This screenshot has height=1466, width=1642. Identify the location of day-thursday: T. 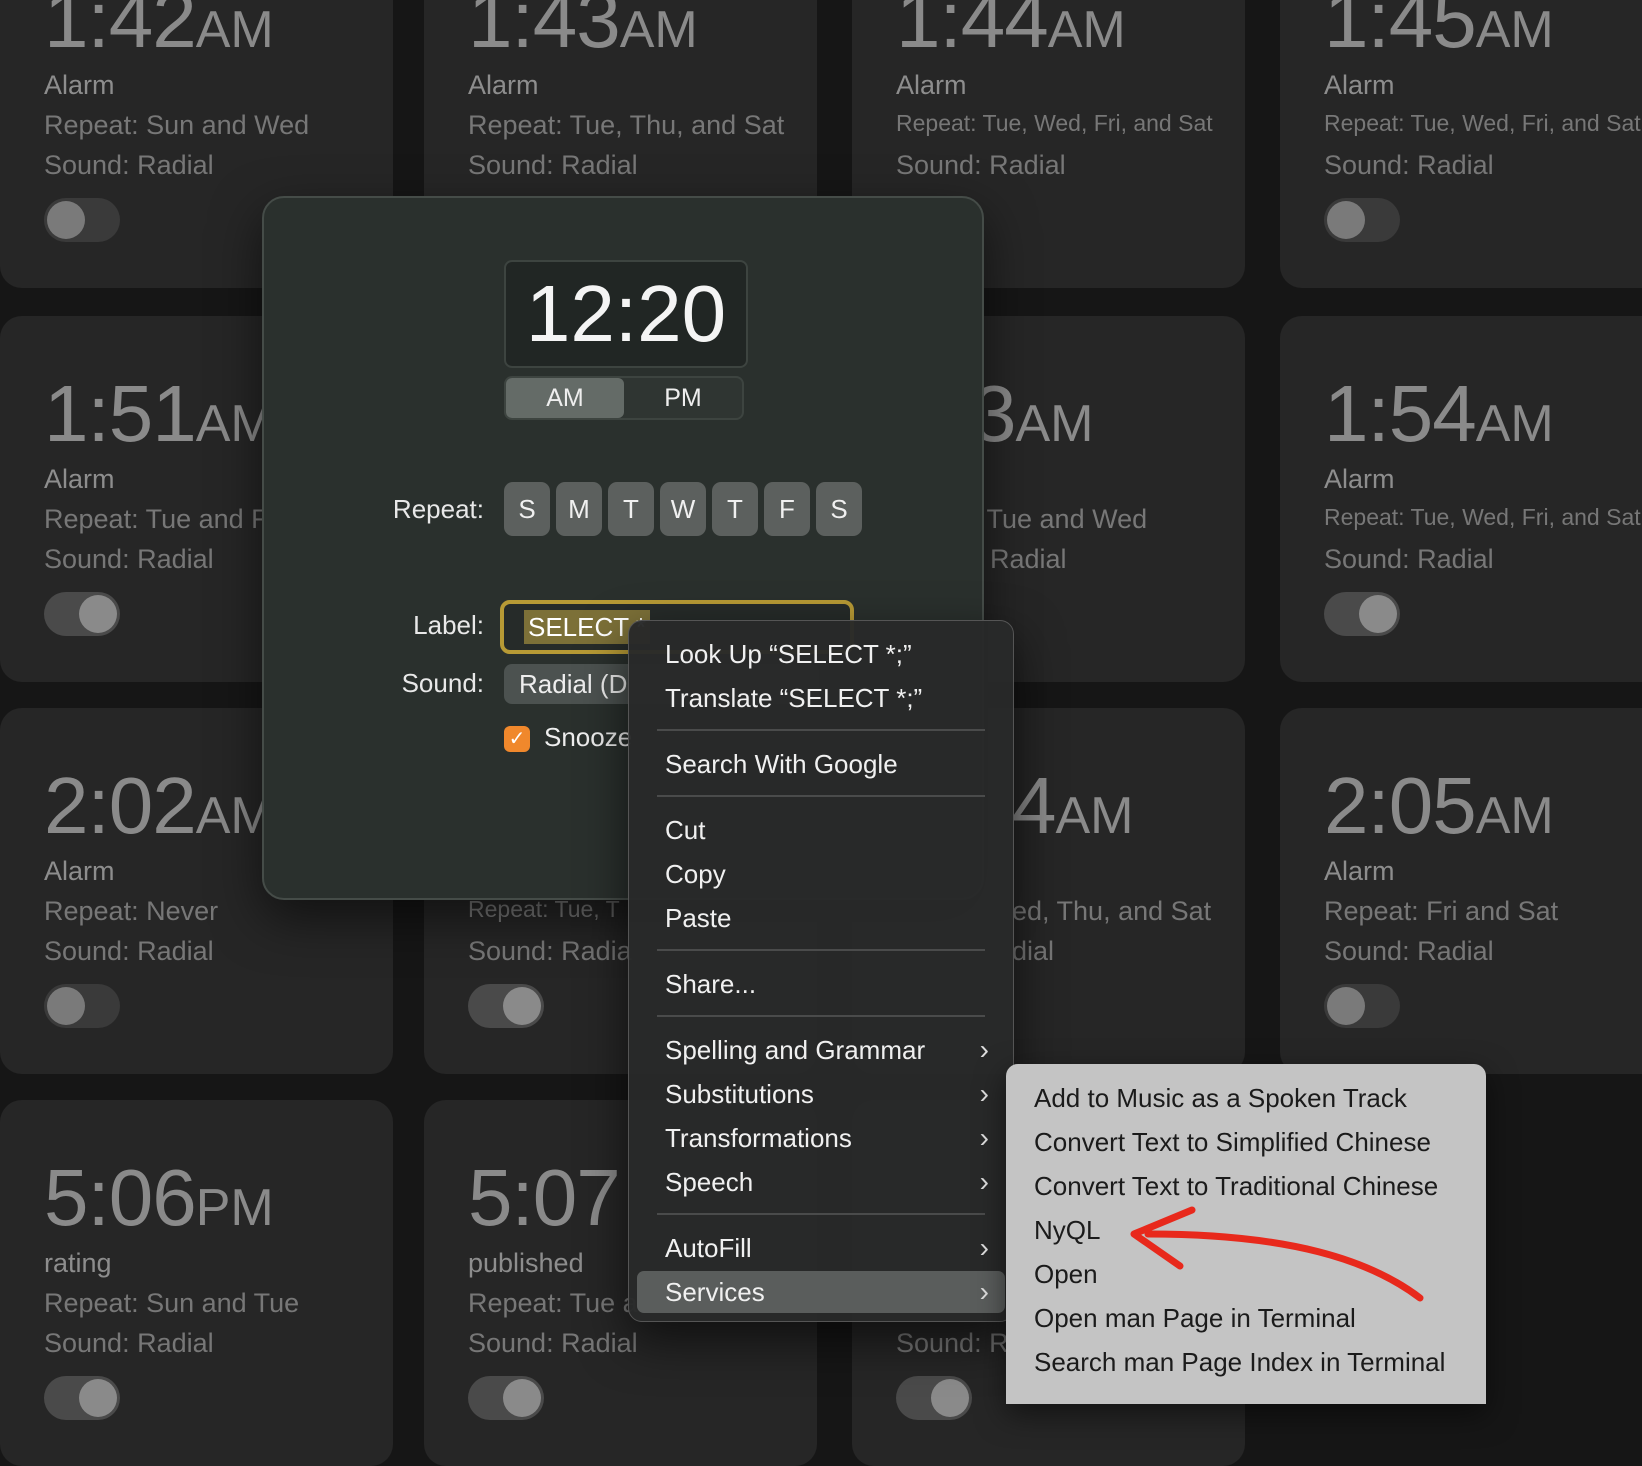
(735, 509).